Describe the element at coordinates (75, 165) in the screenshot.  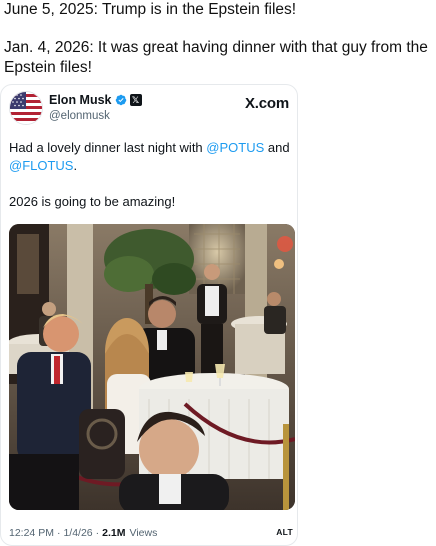
I see `tweet-text-after: .` at that location.